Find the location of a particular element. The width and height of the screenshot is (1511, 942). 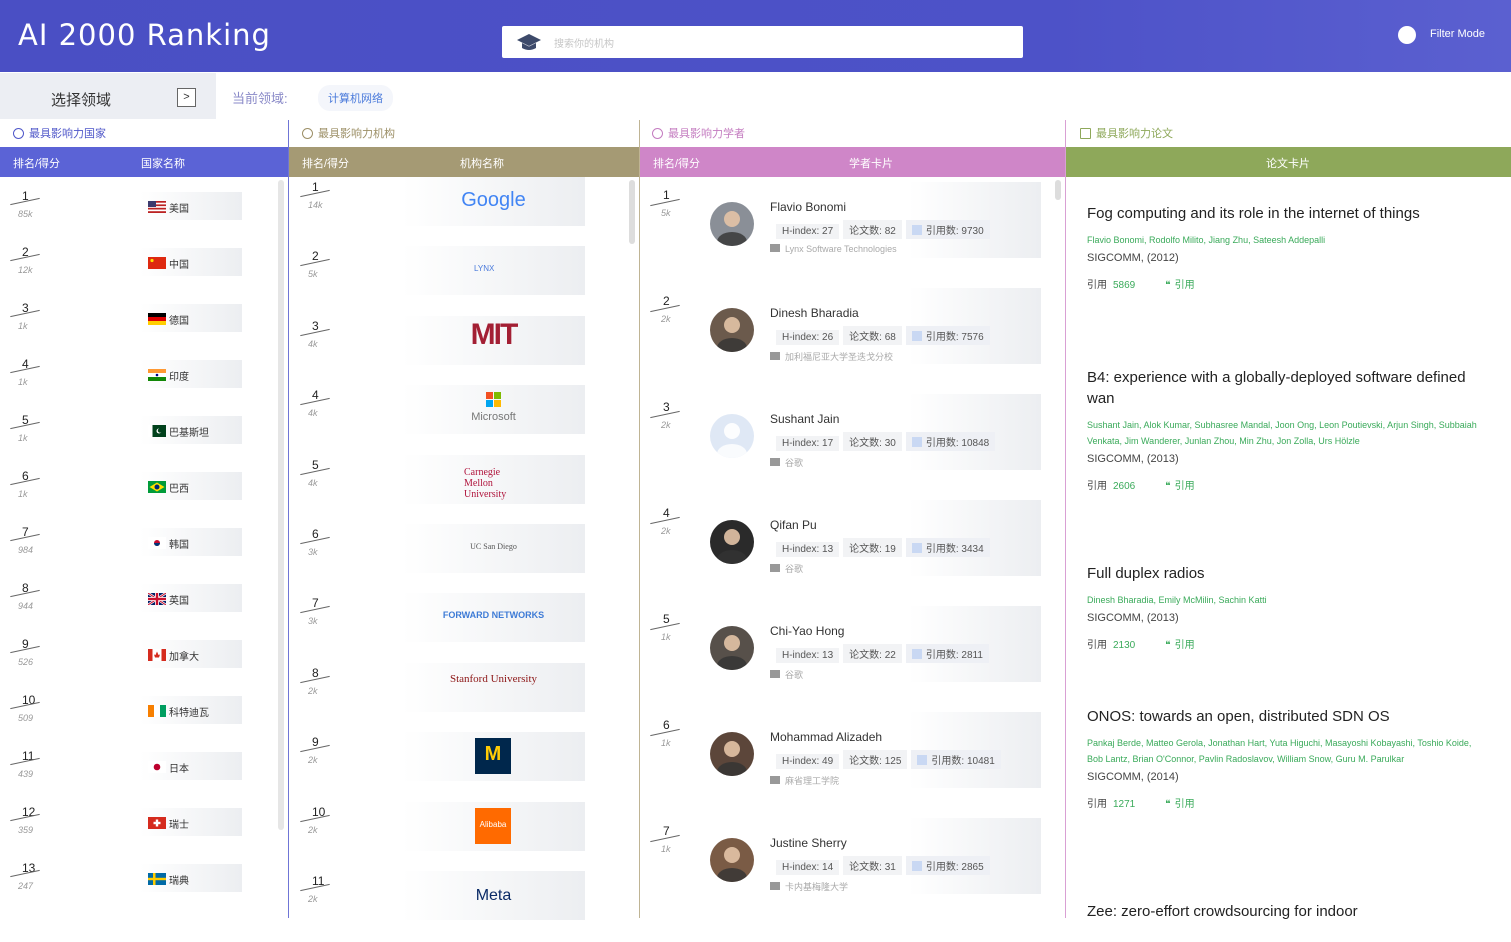

country-card: 巴西 is located at coordinates (191, 486).